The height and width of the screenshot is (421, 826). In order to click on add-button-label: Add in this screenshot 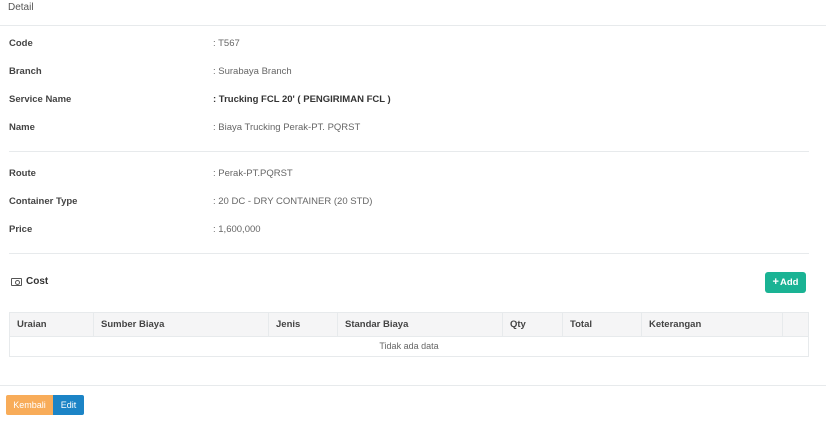, I will do `click(789, 282)`.